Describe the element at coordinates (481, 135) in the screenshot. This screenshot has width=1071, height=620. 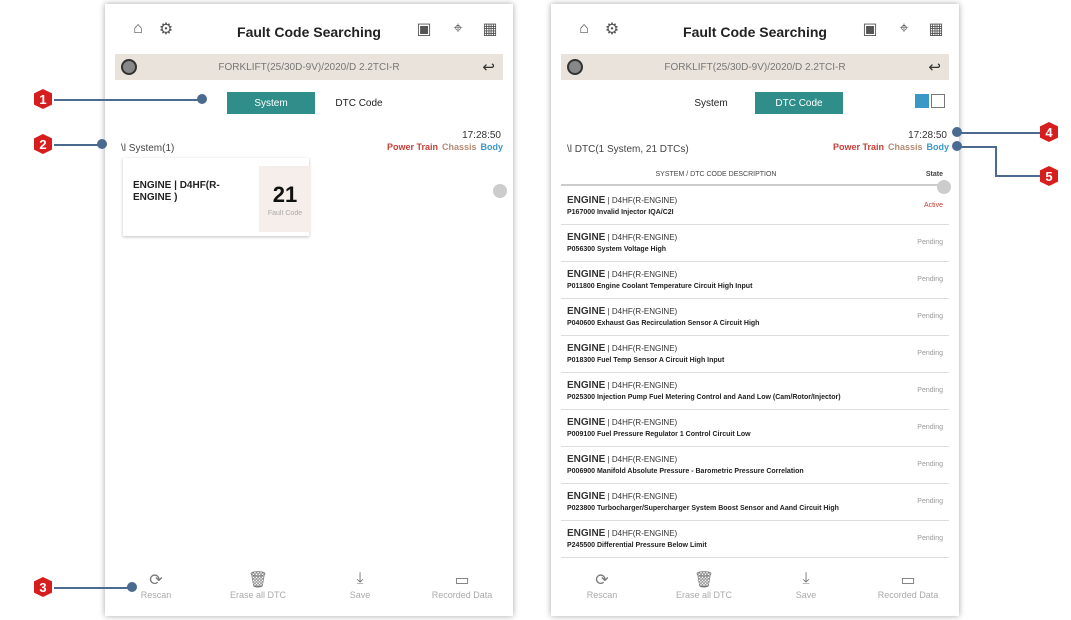
I see `timestamp: 17:28:50` at that location.